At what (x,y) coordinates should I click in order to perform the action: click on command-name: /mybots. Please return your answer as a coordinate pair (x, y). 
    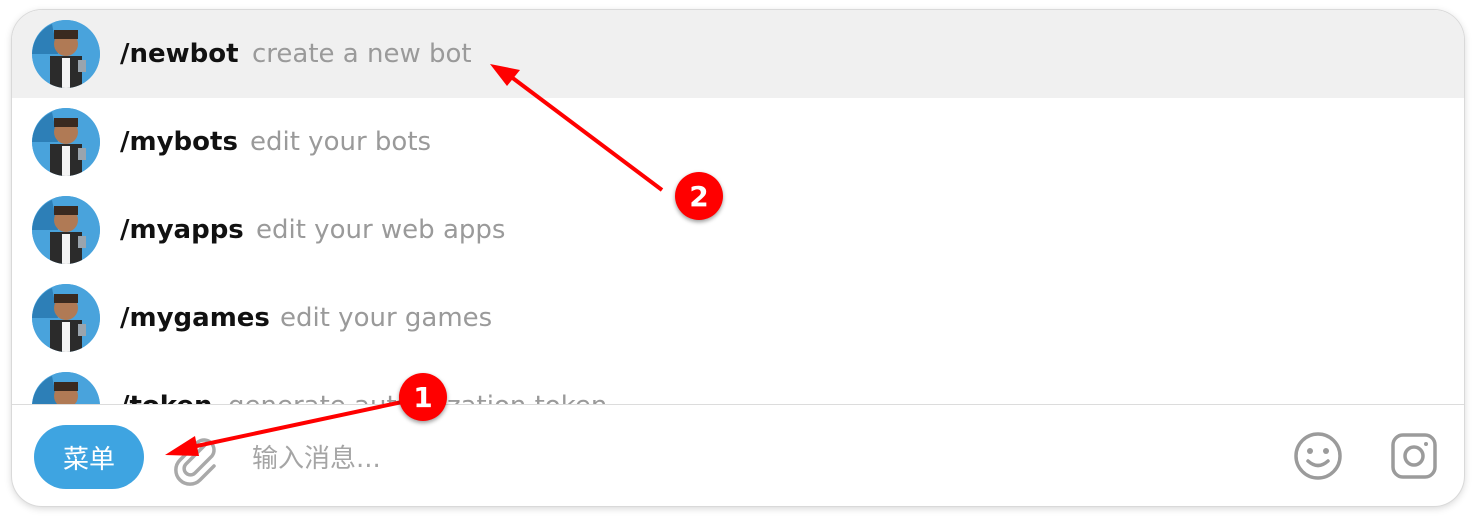
    Looking at the image, I should click on (179, 142).